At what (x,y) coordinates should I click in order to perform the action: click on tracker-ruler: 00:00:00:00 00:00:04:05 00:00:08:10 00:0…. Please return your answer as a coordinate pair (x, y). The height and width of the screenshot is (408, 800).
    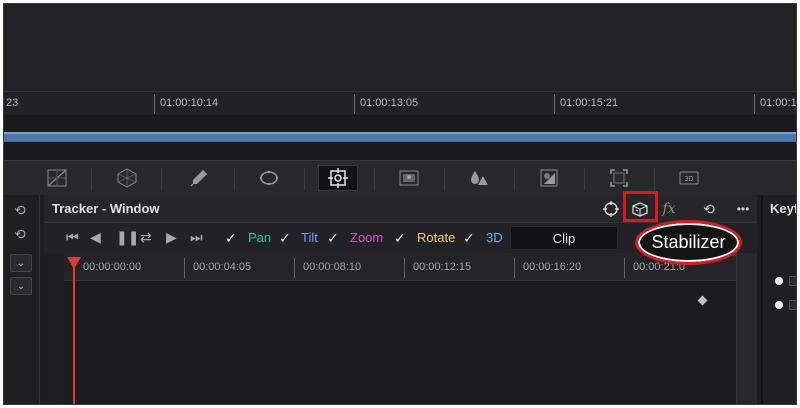
    Looking at the image, I should click on (400, 267).